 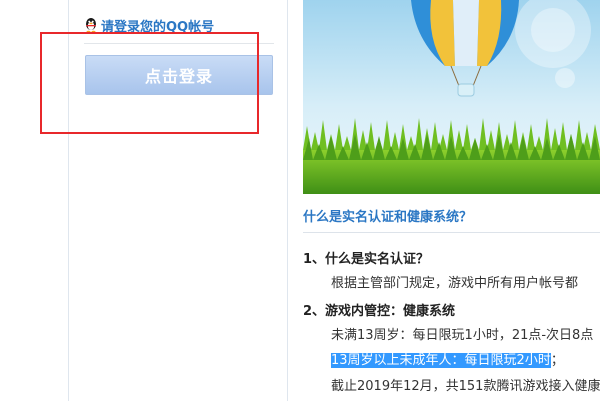 What do you see at coordinates (387, 215) in the screenshot?
I see `article-title: 什么是实名认证和健康系统？` at bounding box center [387, 215].